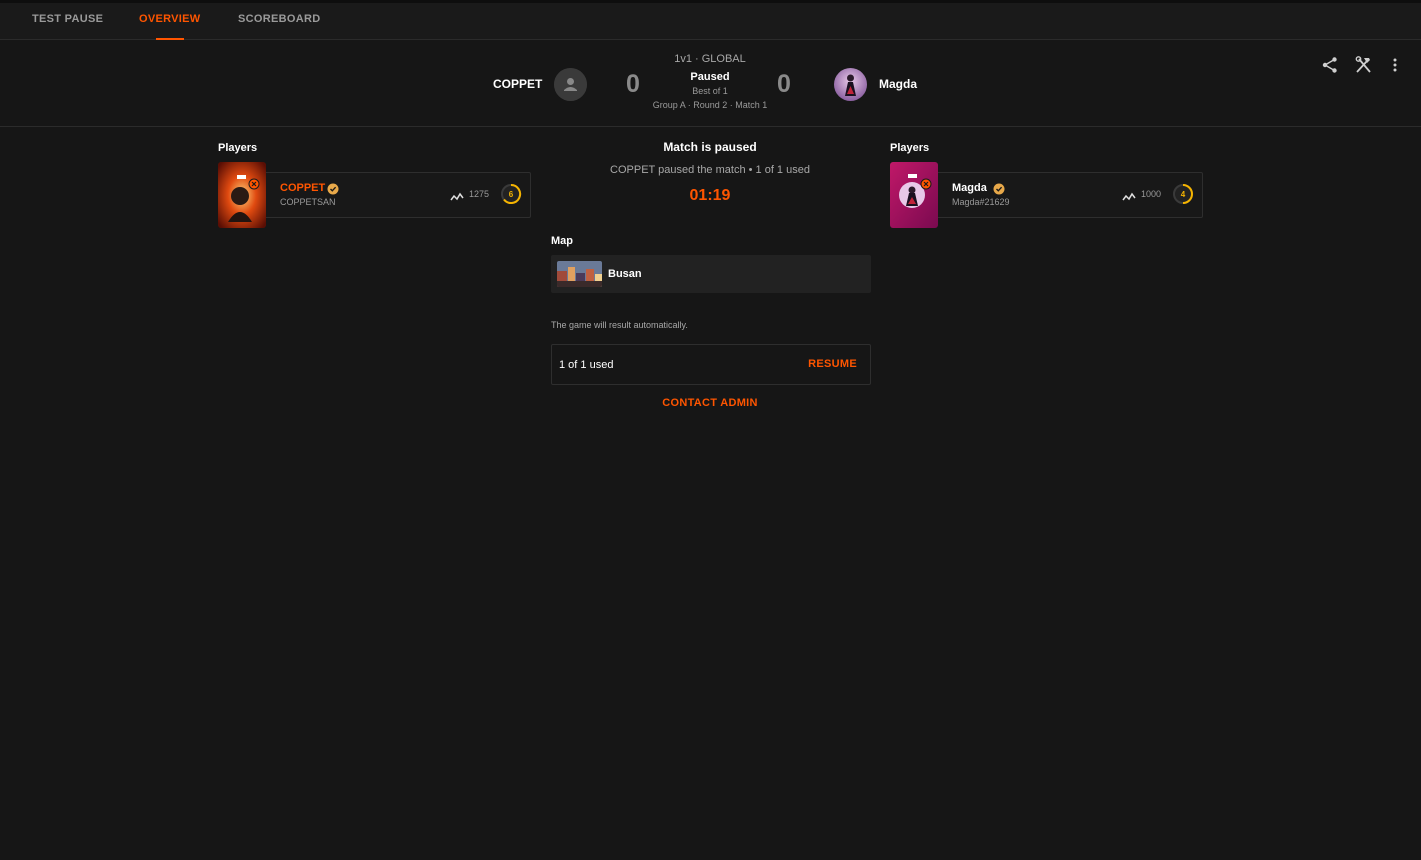 This screenshot has height=860, width=1421. I want to click on pause-timer: 01:19, so click(710, 195).